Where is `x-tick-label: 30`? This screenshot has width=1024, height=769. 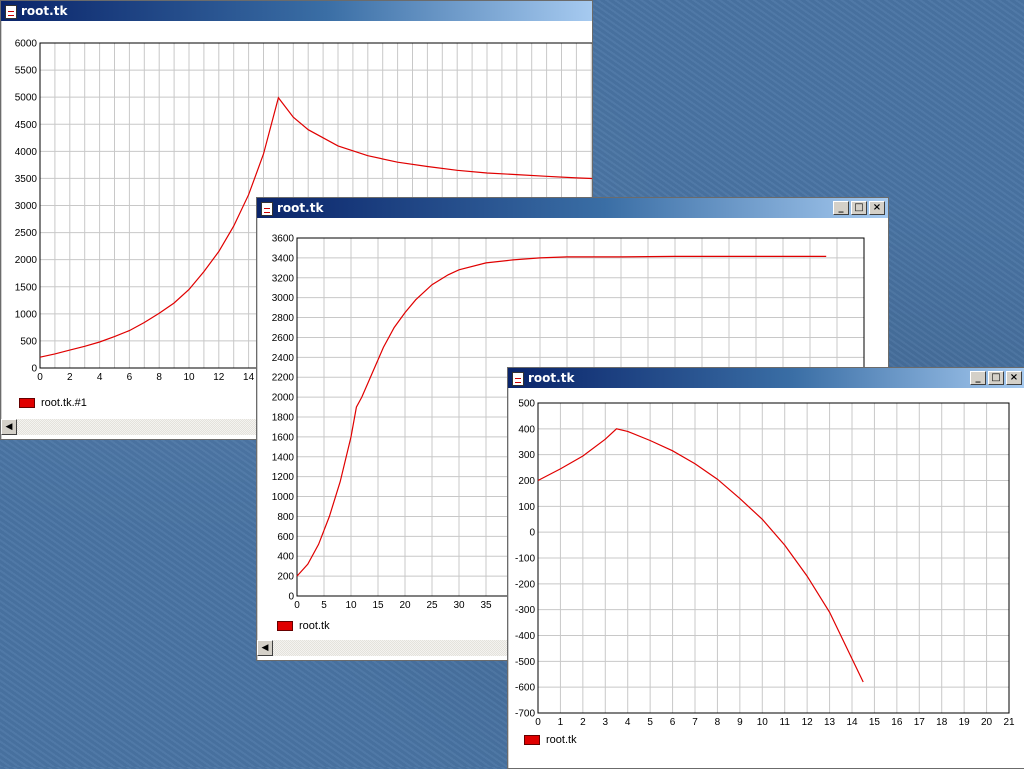 x-tick-label: 30 is located at coordinates (459, 605).